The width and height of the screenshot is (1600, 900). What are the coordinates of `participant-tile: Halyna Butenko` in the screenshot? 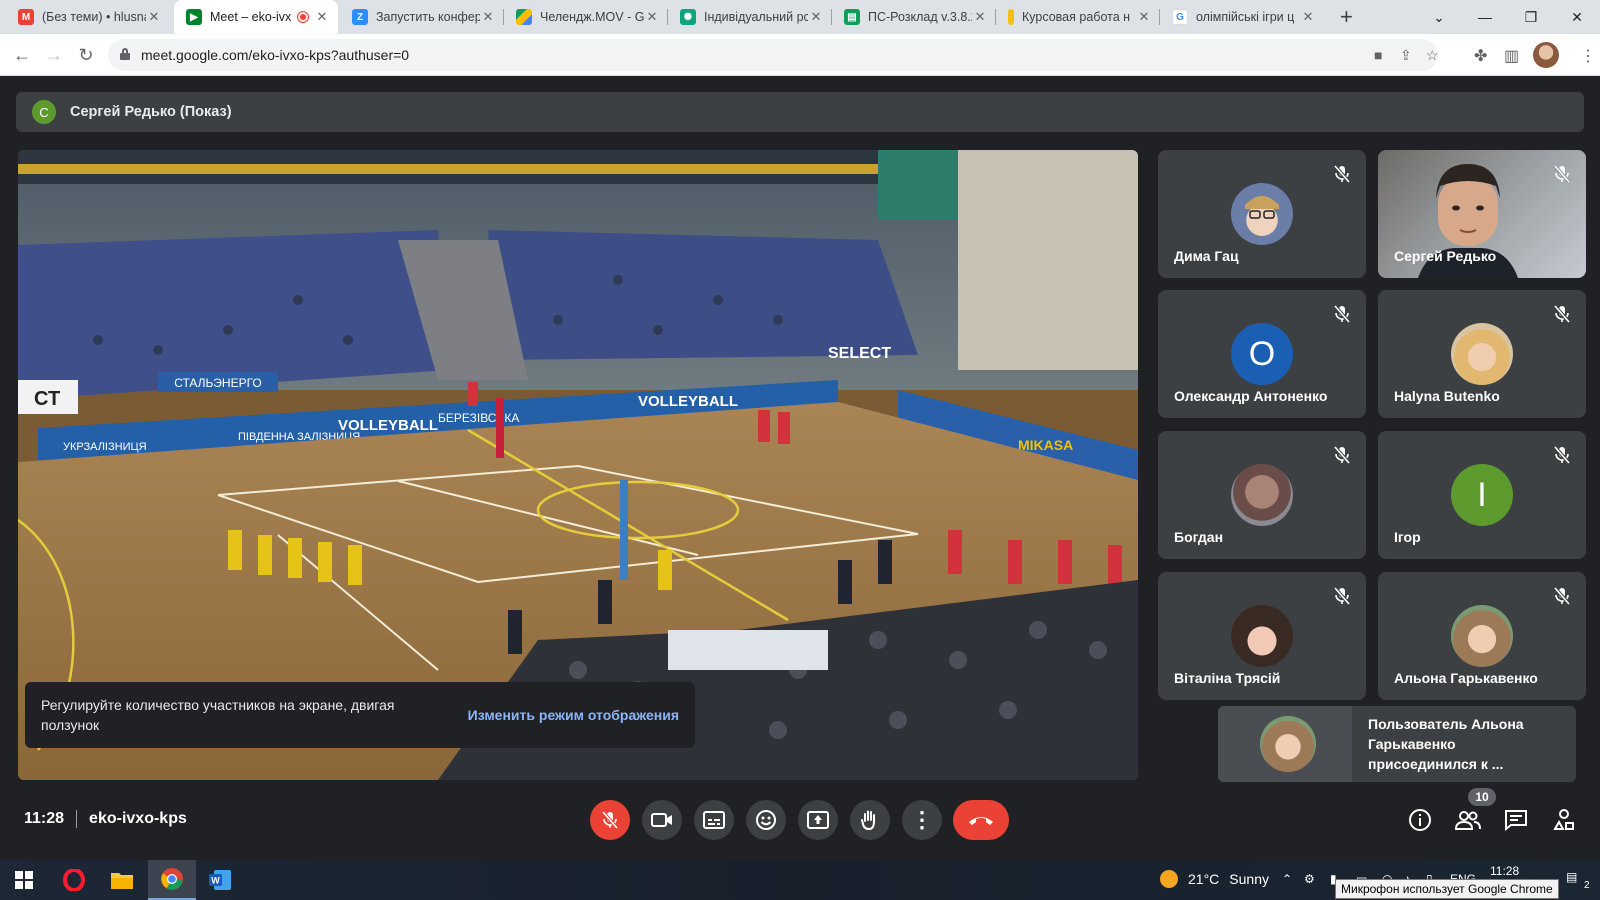 It's located at (1482, 354).